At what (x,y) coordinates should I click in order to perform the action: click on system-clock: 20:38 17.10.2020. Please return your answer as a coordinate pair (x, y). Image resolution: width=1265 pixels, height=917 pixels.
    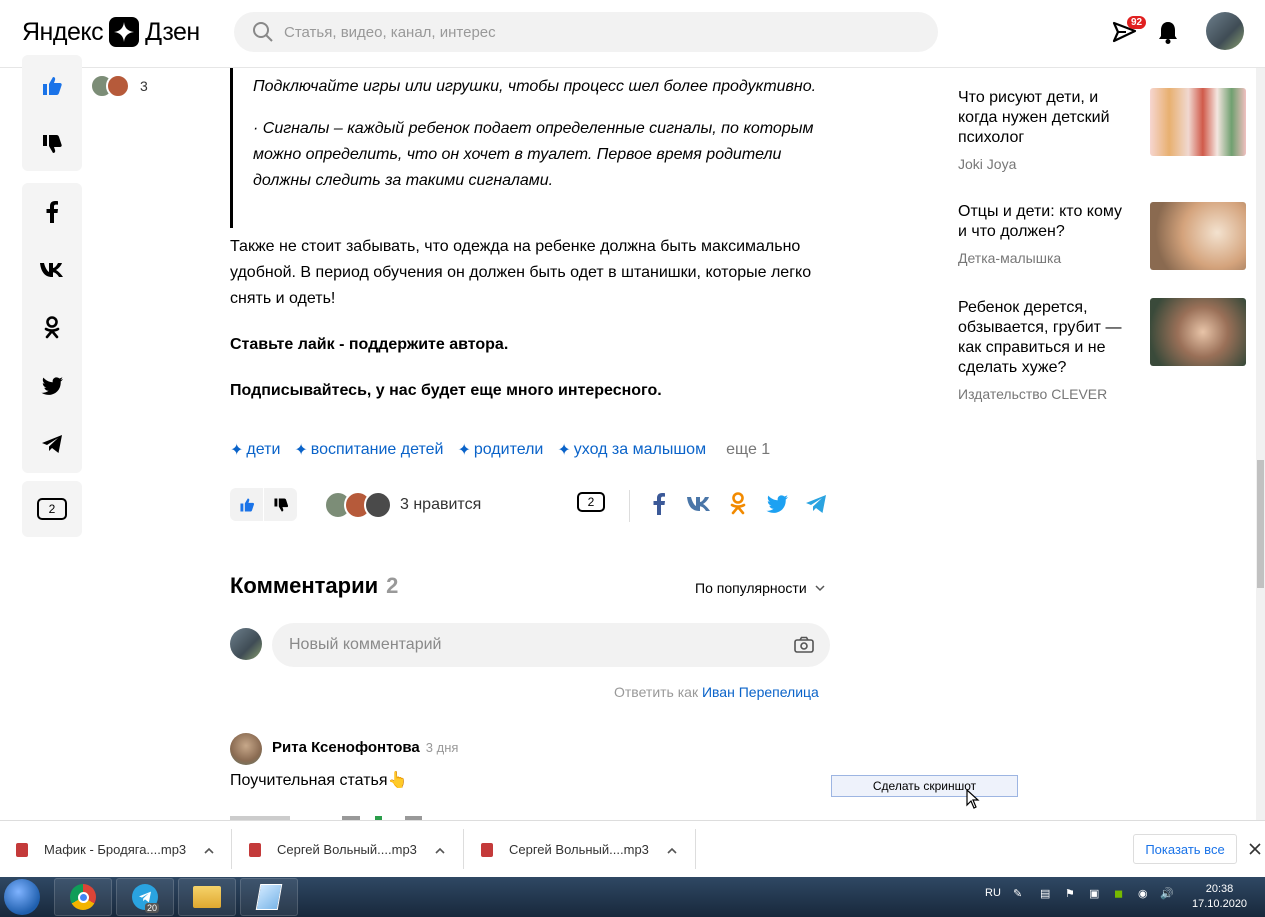
    Looking at the image, I should click on (1219, 897).